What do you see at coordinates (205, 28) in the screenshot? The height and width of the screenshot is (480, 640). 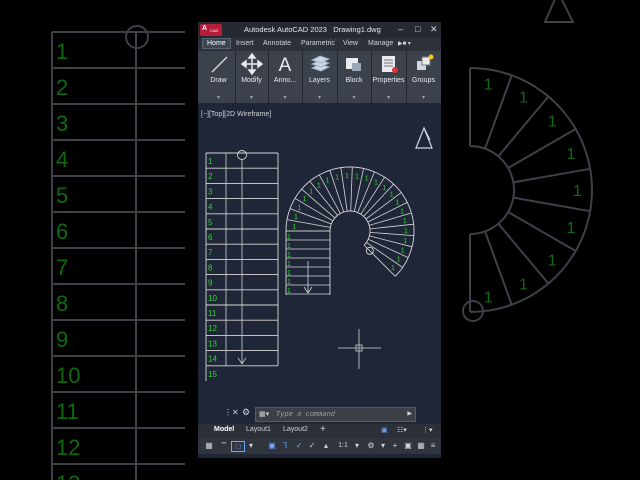 I see `app-logo-letter: A` at bounding box center [205, 28].